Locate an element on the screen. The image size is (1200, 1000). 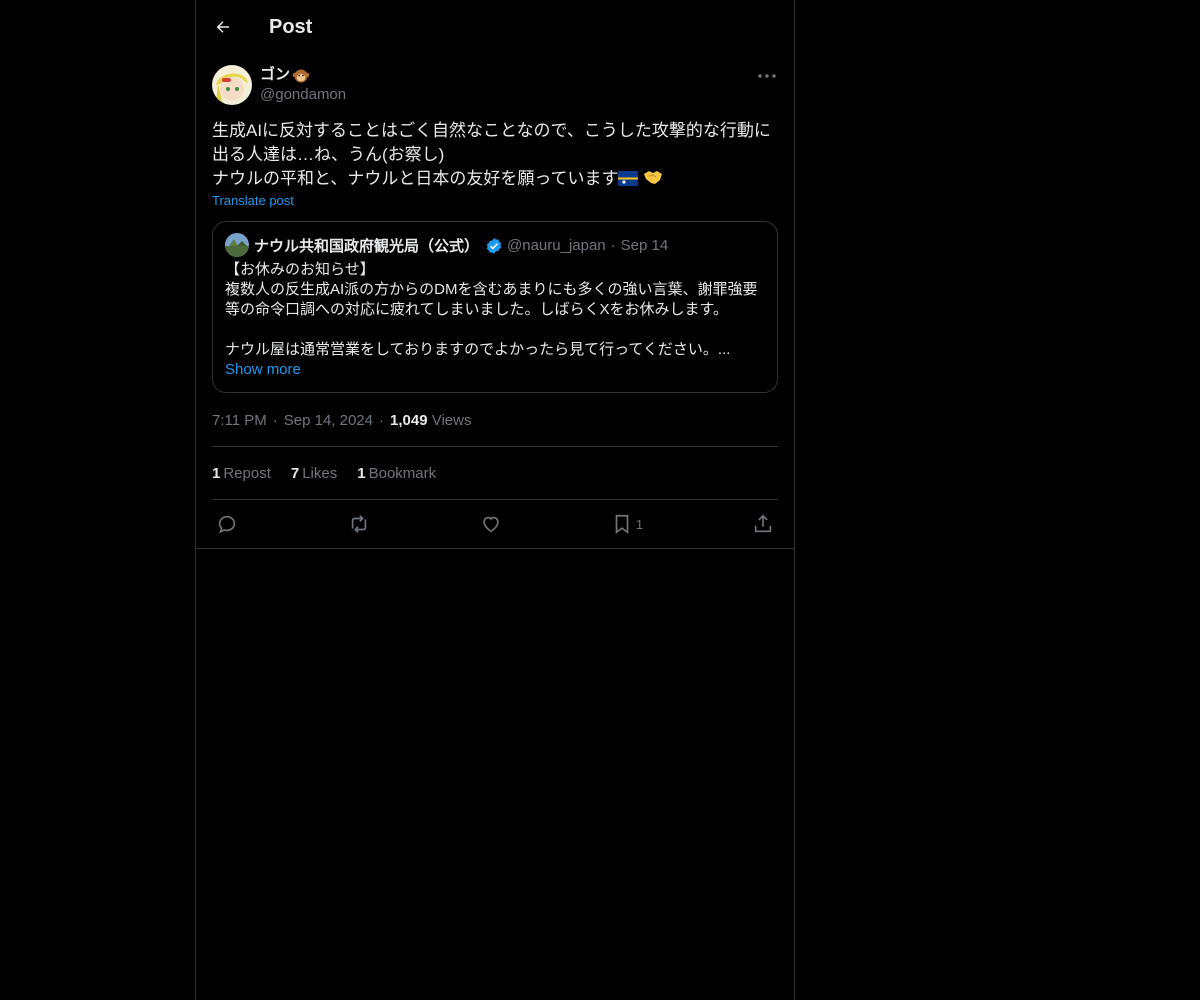
verified-badge-icon is located at coordinates (494, 245).